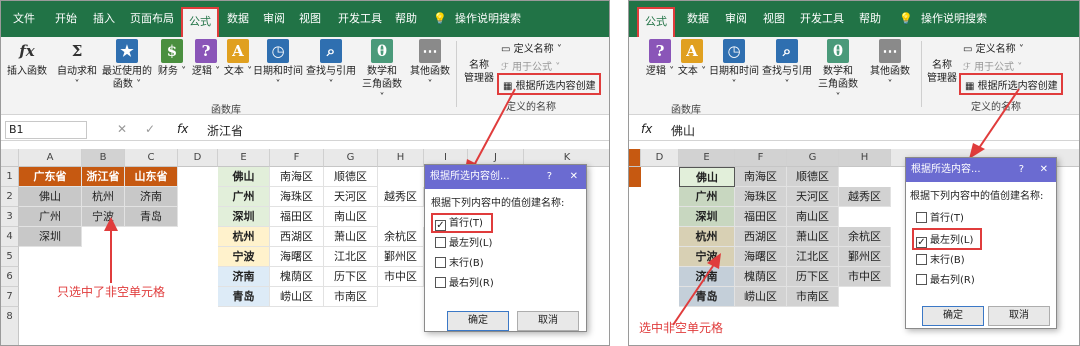 The image size is (1080, 346). Describe the element at coordinates (865, 257) in the screenshot. I see `table-cell: 鄞州区` at that location.